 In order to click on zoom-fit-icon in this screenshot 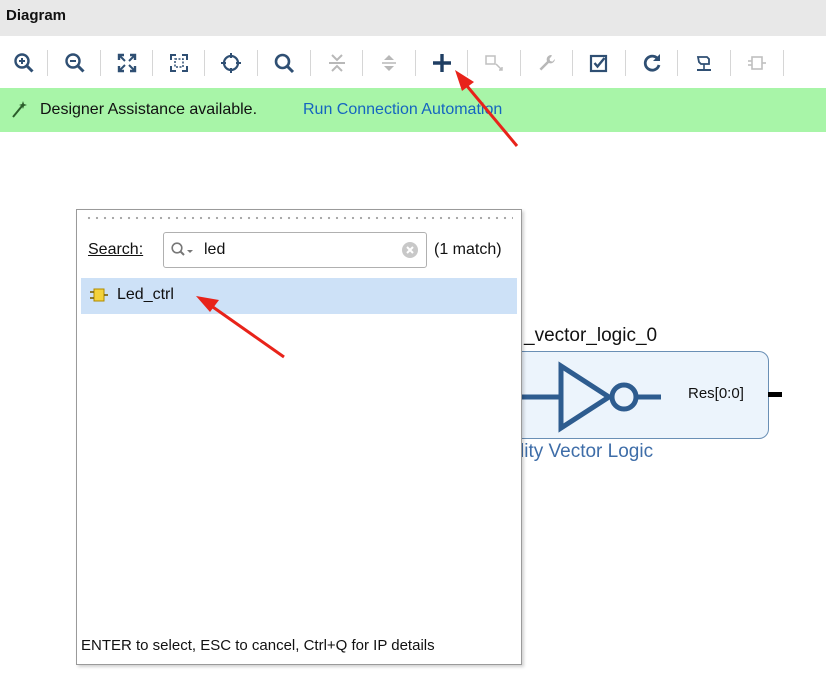, I will do `click(127, 63)`.